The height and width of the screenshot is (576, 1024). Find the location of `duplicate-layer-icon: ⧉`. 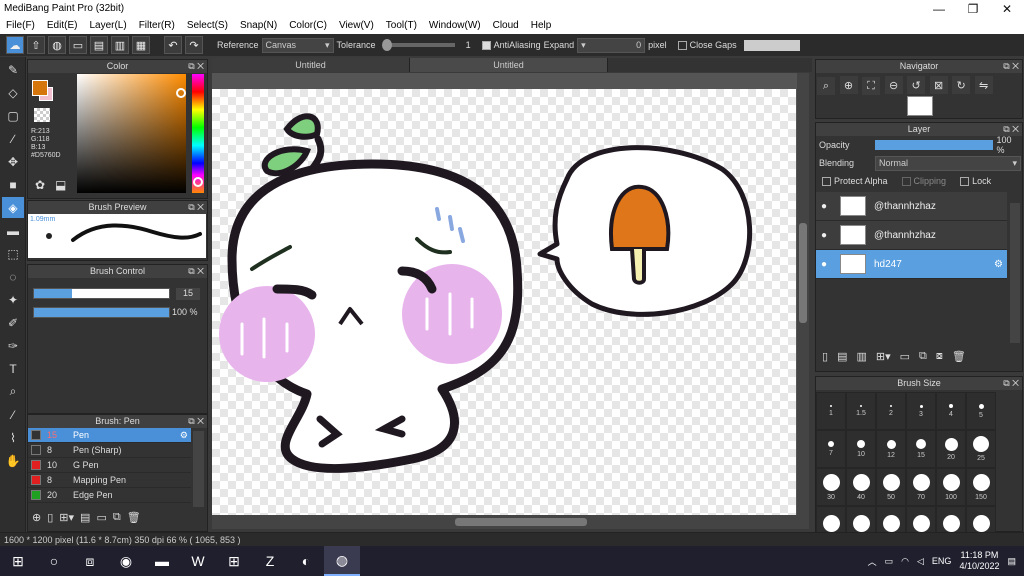

duplicate-layer-icon: ⧉ is located at coordinates (923, 356).